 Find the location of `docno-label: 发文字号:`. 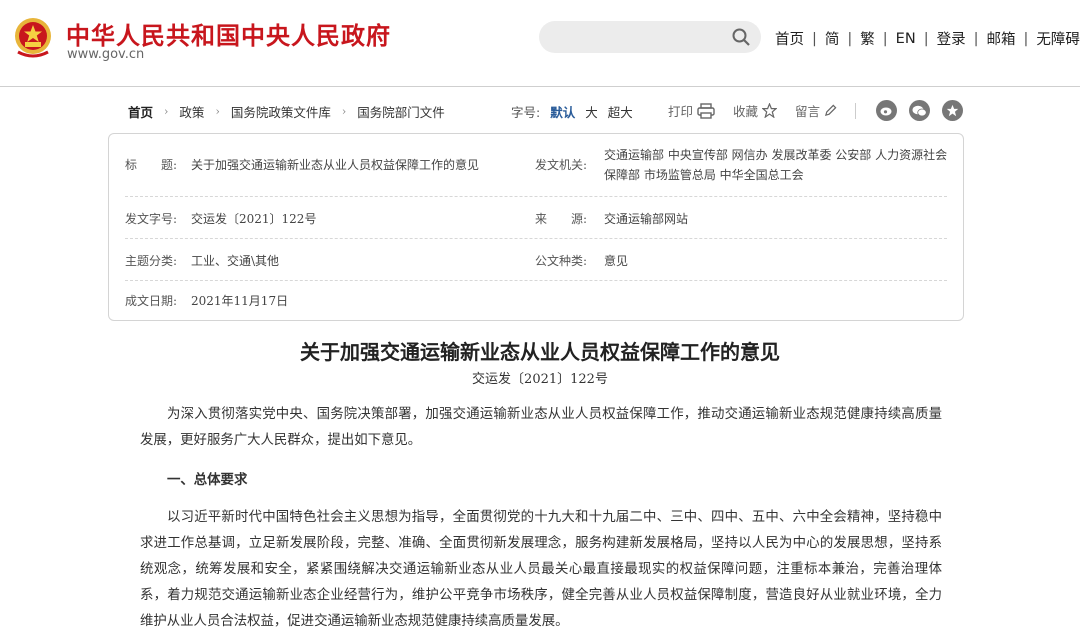

docno-label: 发文字号: is located at coordinates (151, 219).